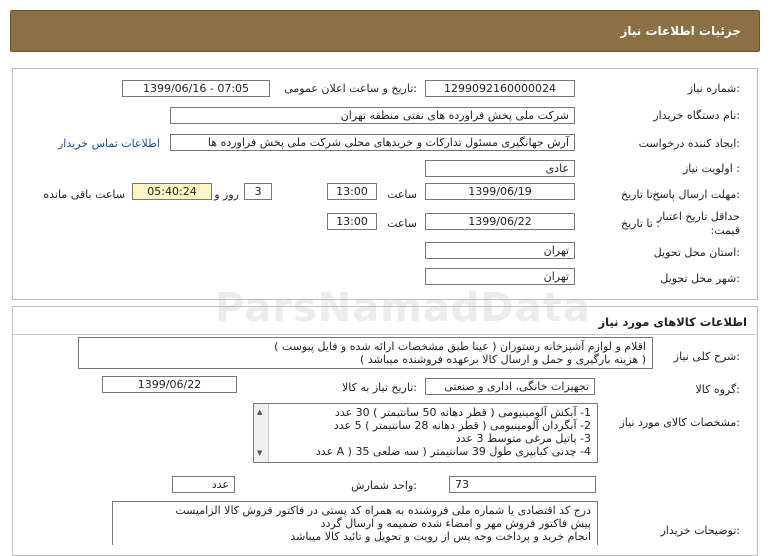  I want to click on spec-line: 3- پاتیل مرغی متوسط 3 عدد, so click(523, 438).